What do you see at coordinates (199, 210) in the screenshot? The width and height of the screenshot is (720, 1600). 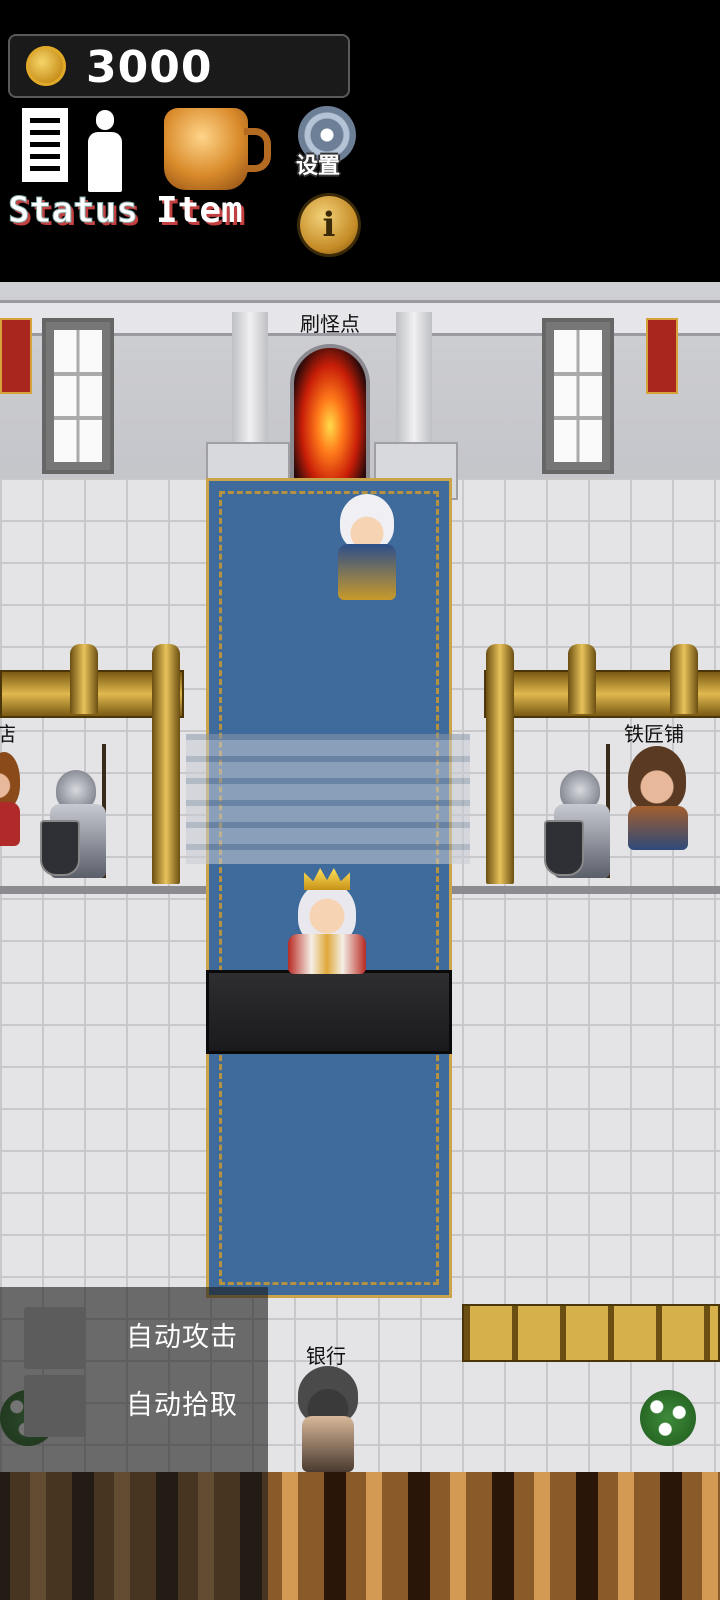 I see `item-label: Item` at bounding box center [199, 210].